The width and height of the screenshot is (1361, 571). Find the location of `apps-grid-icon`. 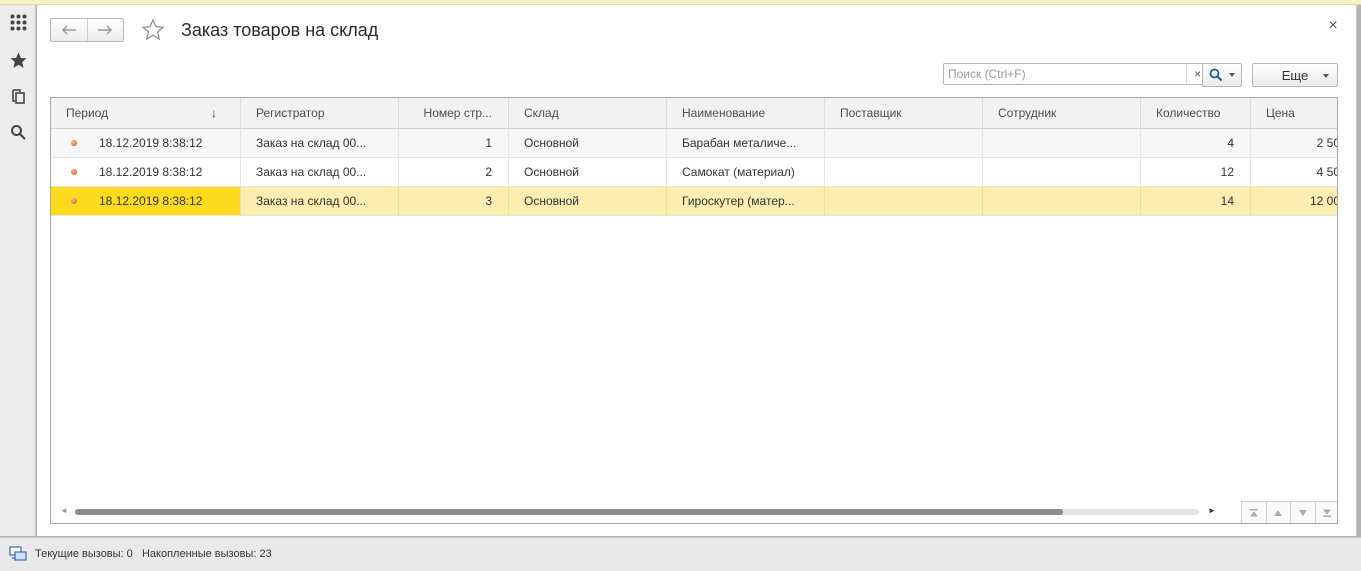

apps-grid-icon is located at coordinates (18, 22).